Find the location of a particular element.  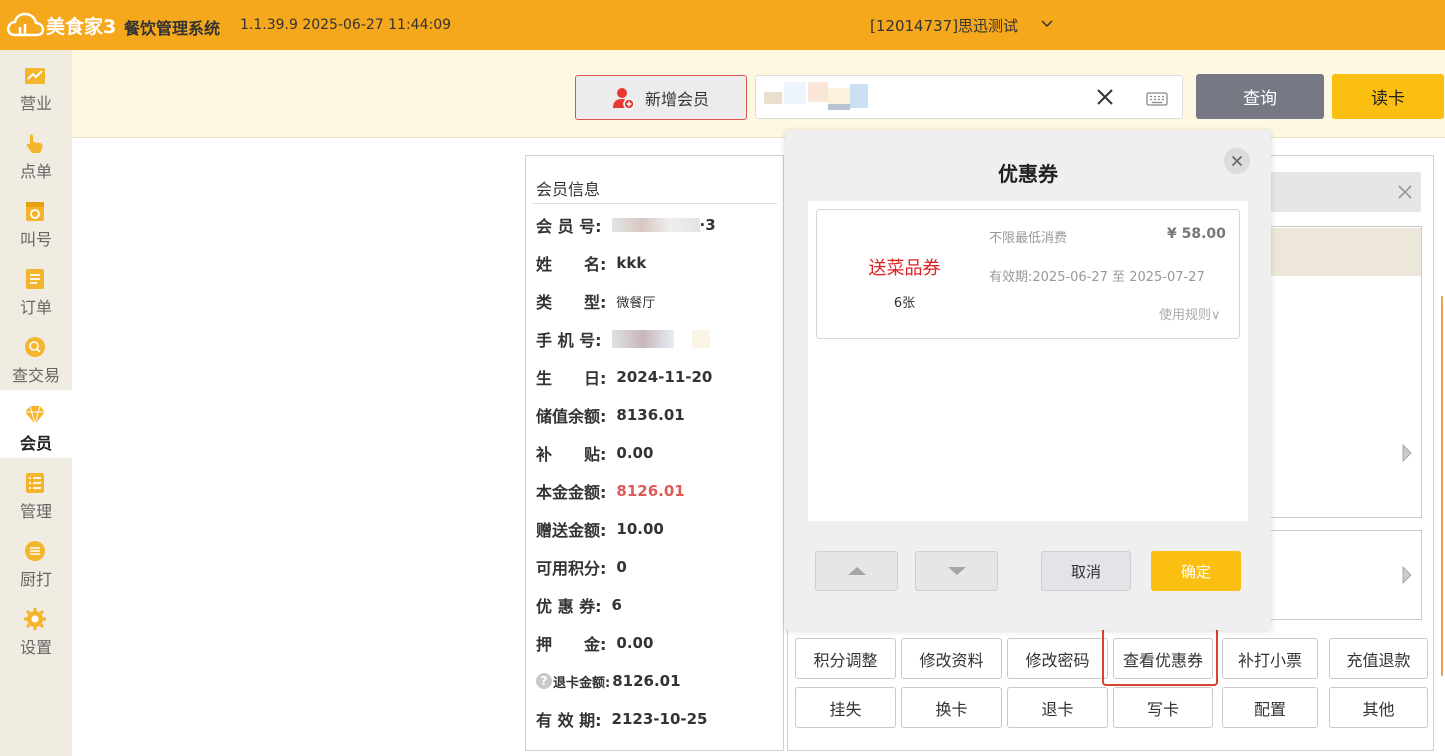

replace-card-button: 换卡 is located at coordinates (951, 707).